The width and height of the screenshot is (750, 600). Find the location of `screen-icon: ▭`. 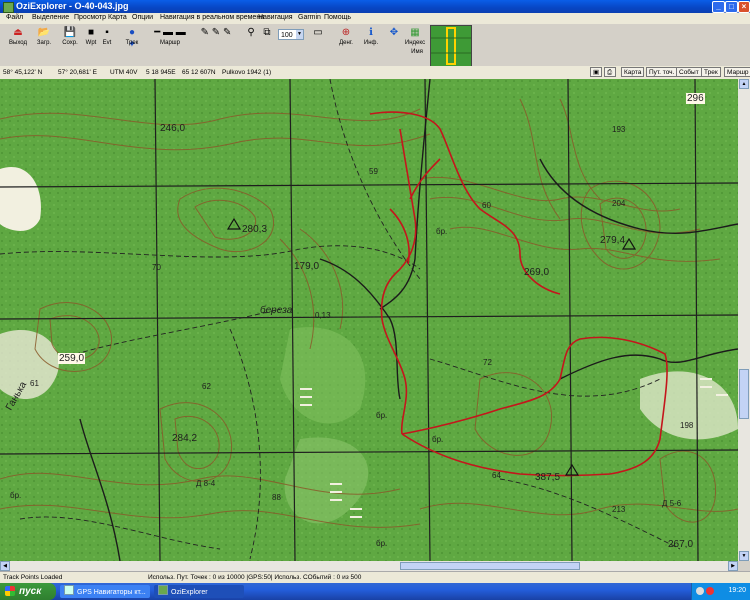

screen-icon: ▭ is located at coordinates (318, 32).